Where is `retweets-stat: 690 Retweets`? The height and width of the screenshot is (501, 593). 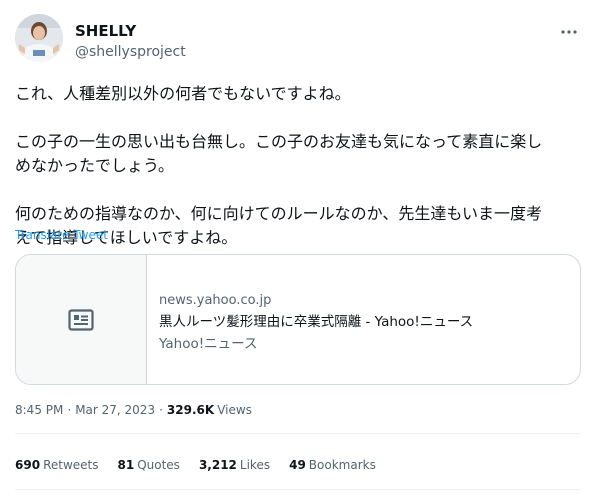 retweets-stat: 690 Retweets is located at coordinates (57, 465).